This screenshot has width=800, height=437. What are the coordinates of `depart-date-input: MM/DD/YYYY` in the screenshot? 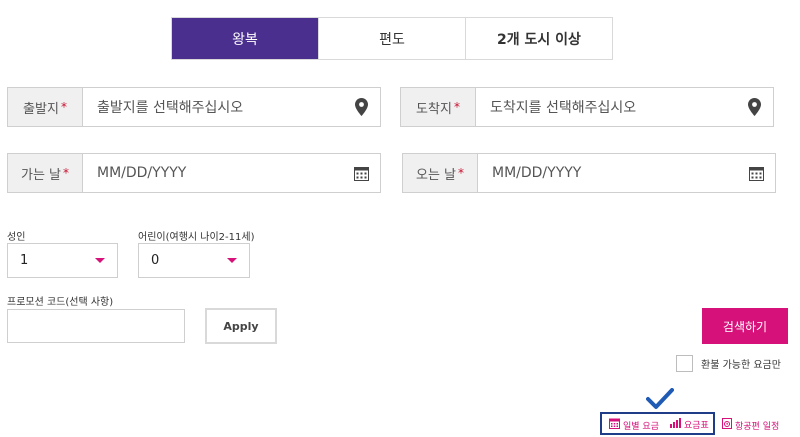 It's located at (212, 173).